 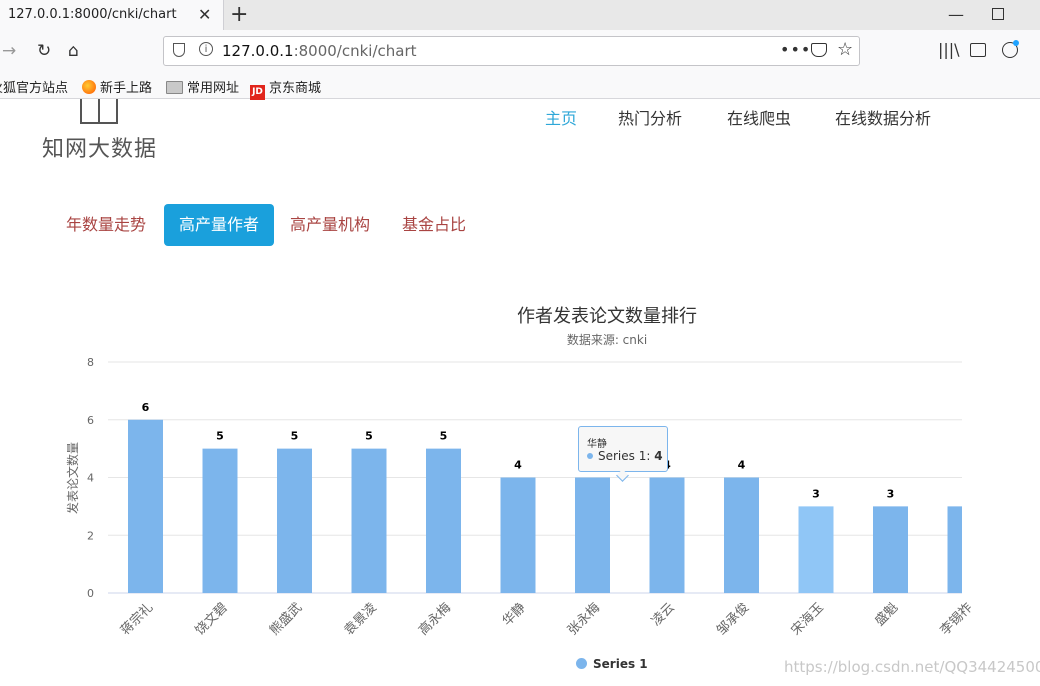 I want to click on tooltip-category: 华静, so click(x=597, y=444).